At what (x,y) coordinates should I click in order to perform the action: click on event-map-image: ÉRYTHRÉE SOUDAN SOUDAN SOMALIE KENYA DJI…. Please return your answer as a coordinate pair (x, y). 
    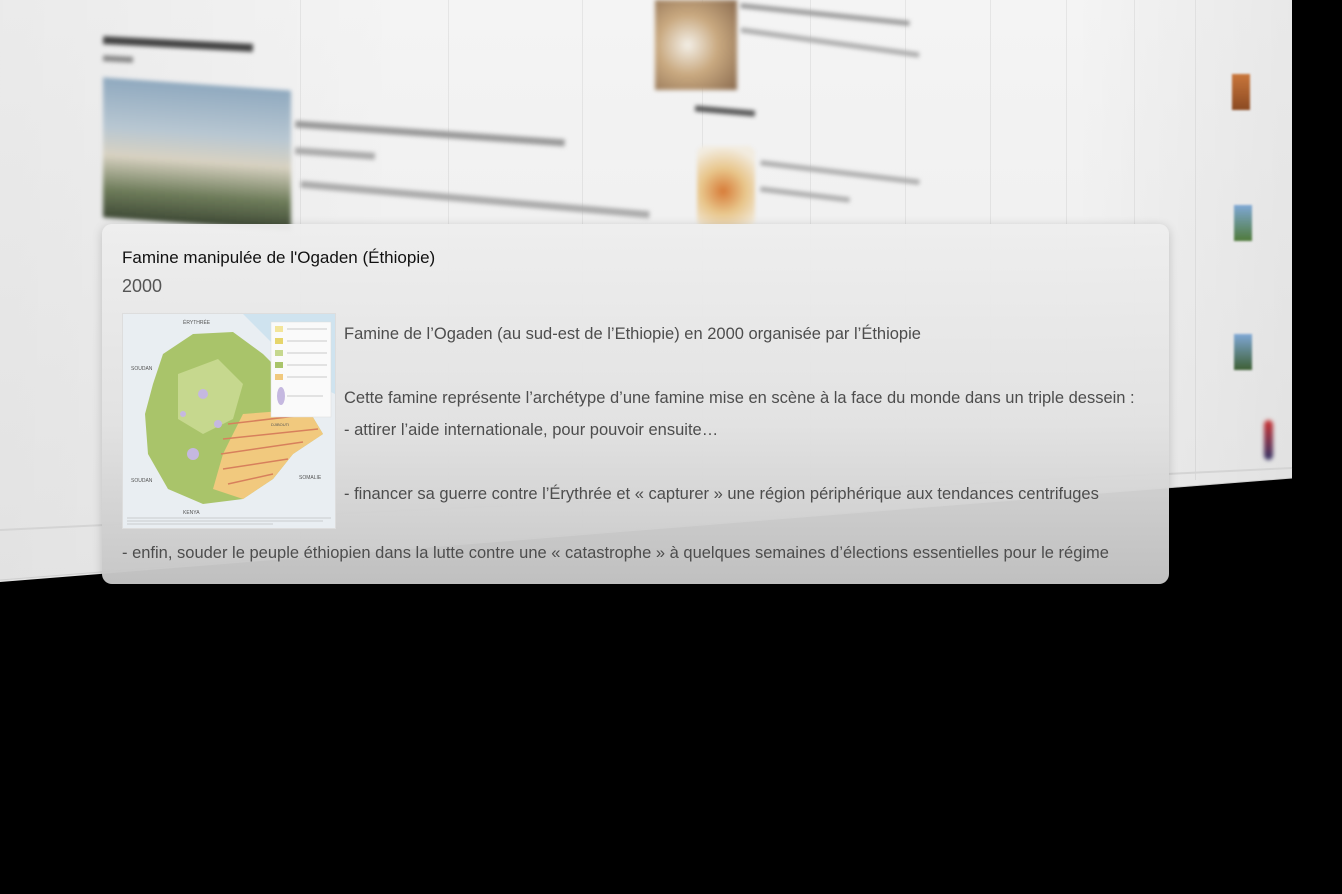
    Looking at the image, I should click on (229, 421).